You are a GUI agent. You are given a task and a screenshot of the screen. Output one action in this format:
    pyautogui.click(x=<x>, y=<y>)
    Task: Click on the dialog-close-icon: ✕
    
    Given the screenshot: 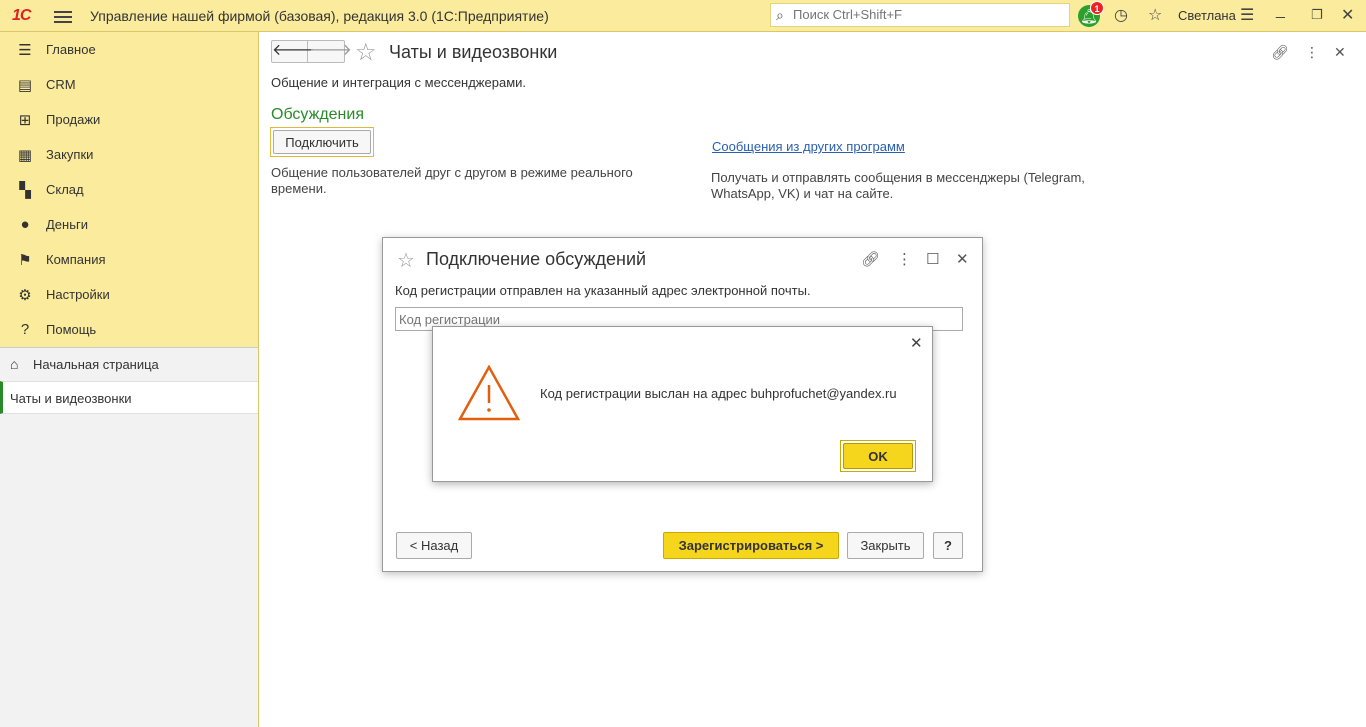 What is the action you would take?
    pyautogui.click(x=962, y=259)
    